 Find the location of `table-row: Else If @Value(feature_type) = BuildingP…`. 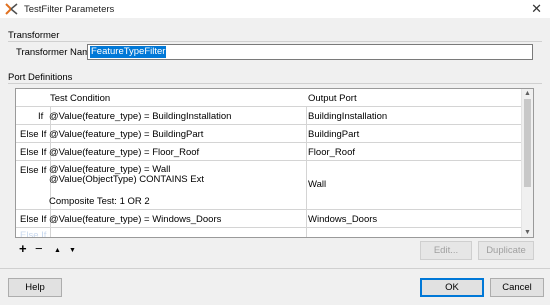

table-row: Else If @Value(feature_type) = BuildingP… is located at coordinates (268, 134).